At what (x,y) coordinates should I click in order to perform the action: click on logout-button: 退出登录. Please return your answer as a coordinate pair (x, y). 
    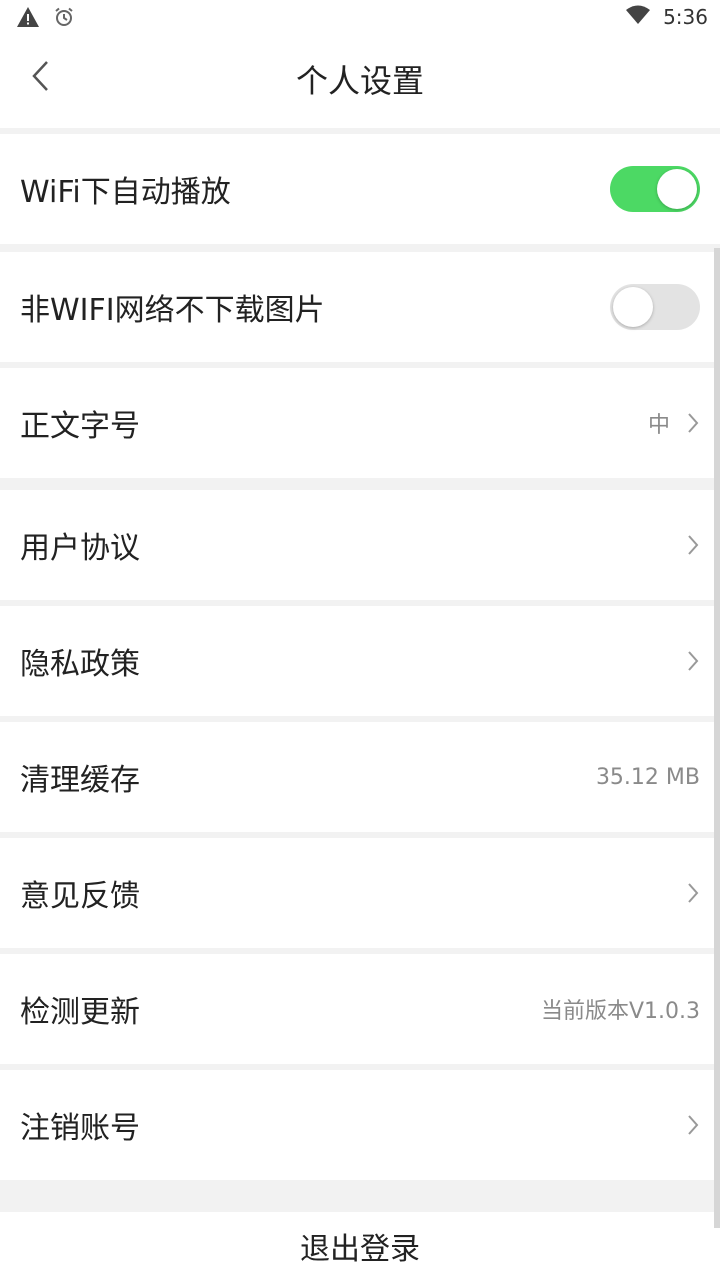
    Looking at the image, I should click on (360, 1246).